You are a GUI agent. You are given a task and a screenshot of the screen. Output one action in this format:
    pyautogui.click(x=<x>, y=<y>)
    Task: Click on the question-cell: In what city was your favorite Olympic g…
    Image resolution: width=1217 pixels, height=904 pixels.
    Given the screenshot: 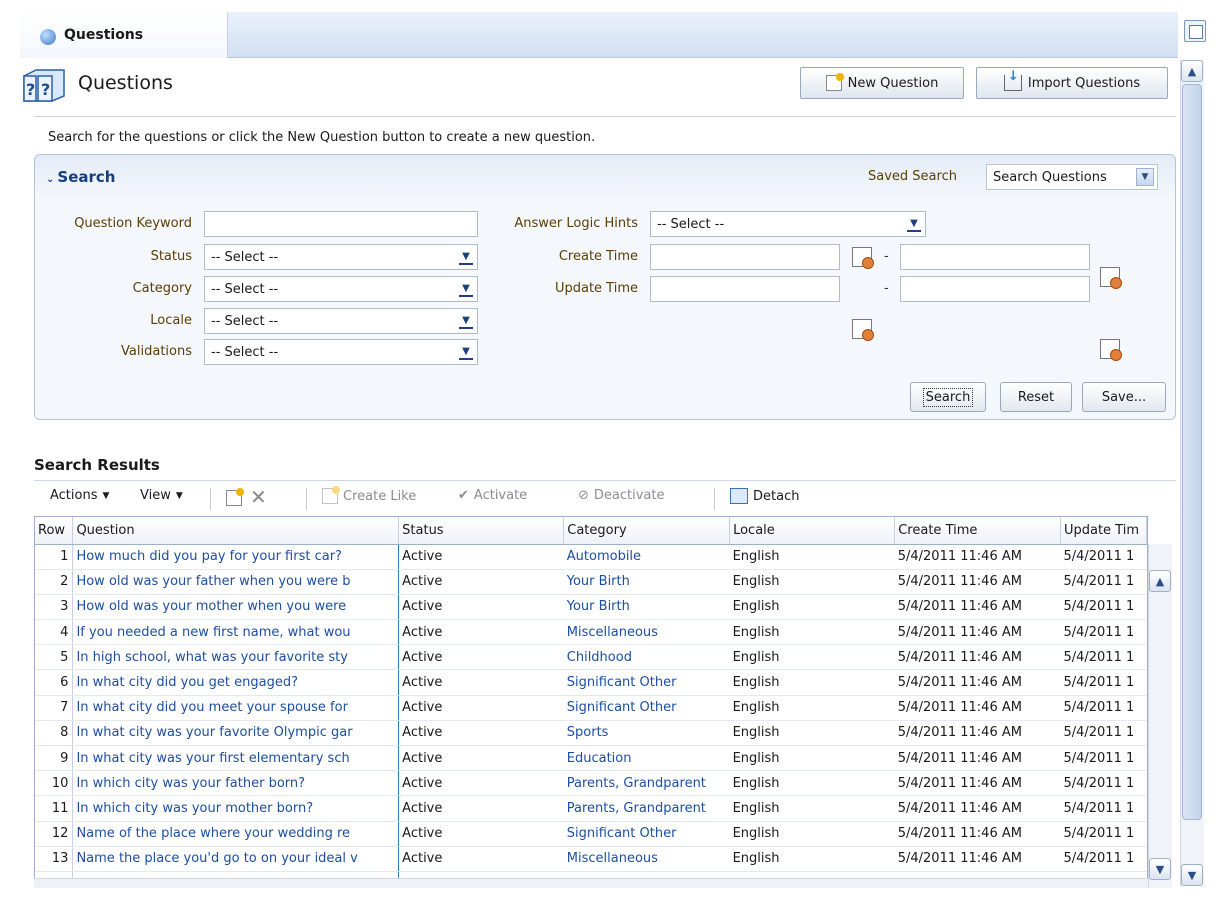 What is the action you would take?
    pyautogui.click(x=236, y=733)
    